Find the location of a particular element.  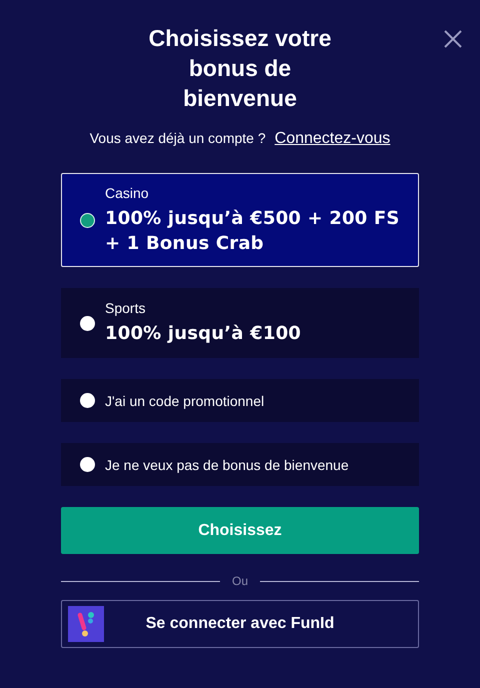

option-label: J'ai un code promotionnel is located at coordinates (184, 400).